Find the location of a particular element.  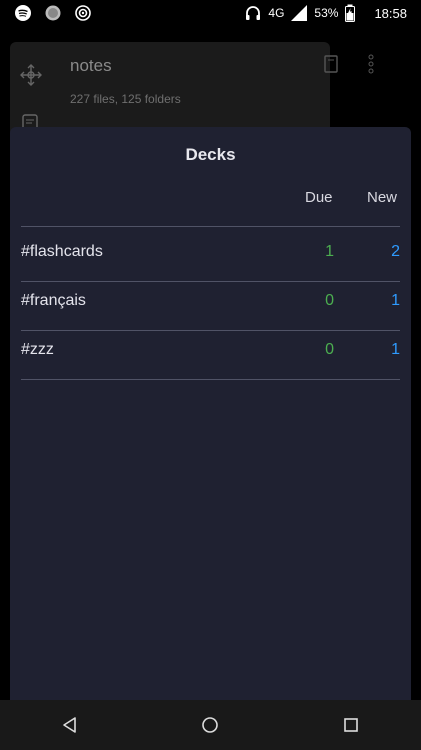

home-icon is located at coordinates (210, 725).